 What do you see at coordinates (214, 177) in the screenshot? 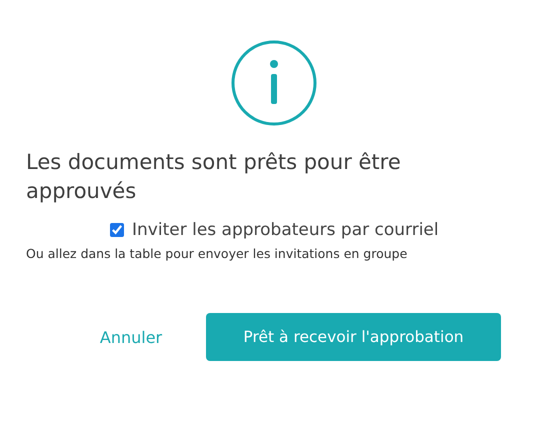
I see `dialog-title: Les documents sont prêts pour être approuvés` at bounding box center [214, 177].